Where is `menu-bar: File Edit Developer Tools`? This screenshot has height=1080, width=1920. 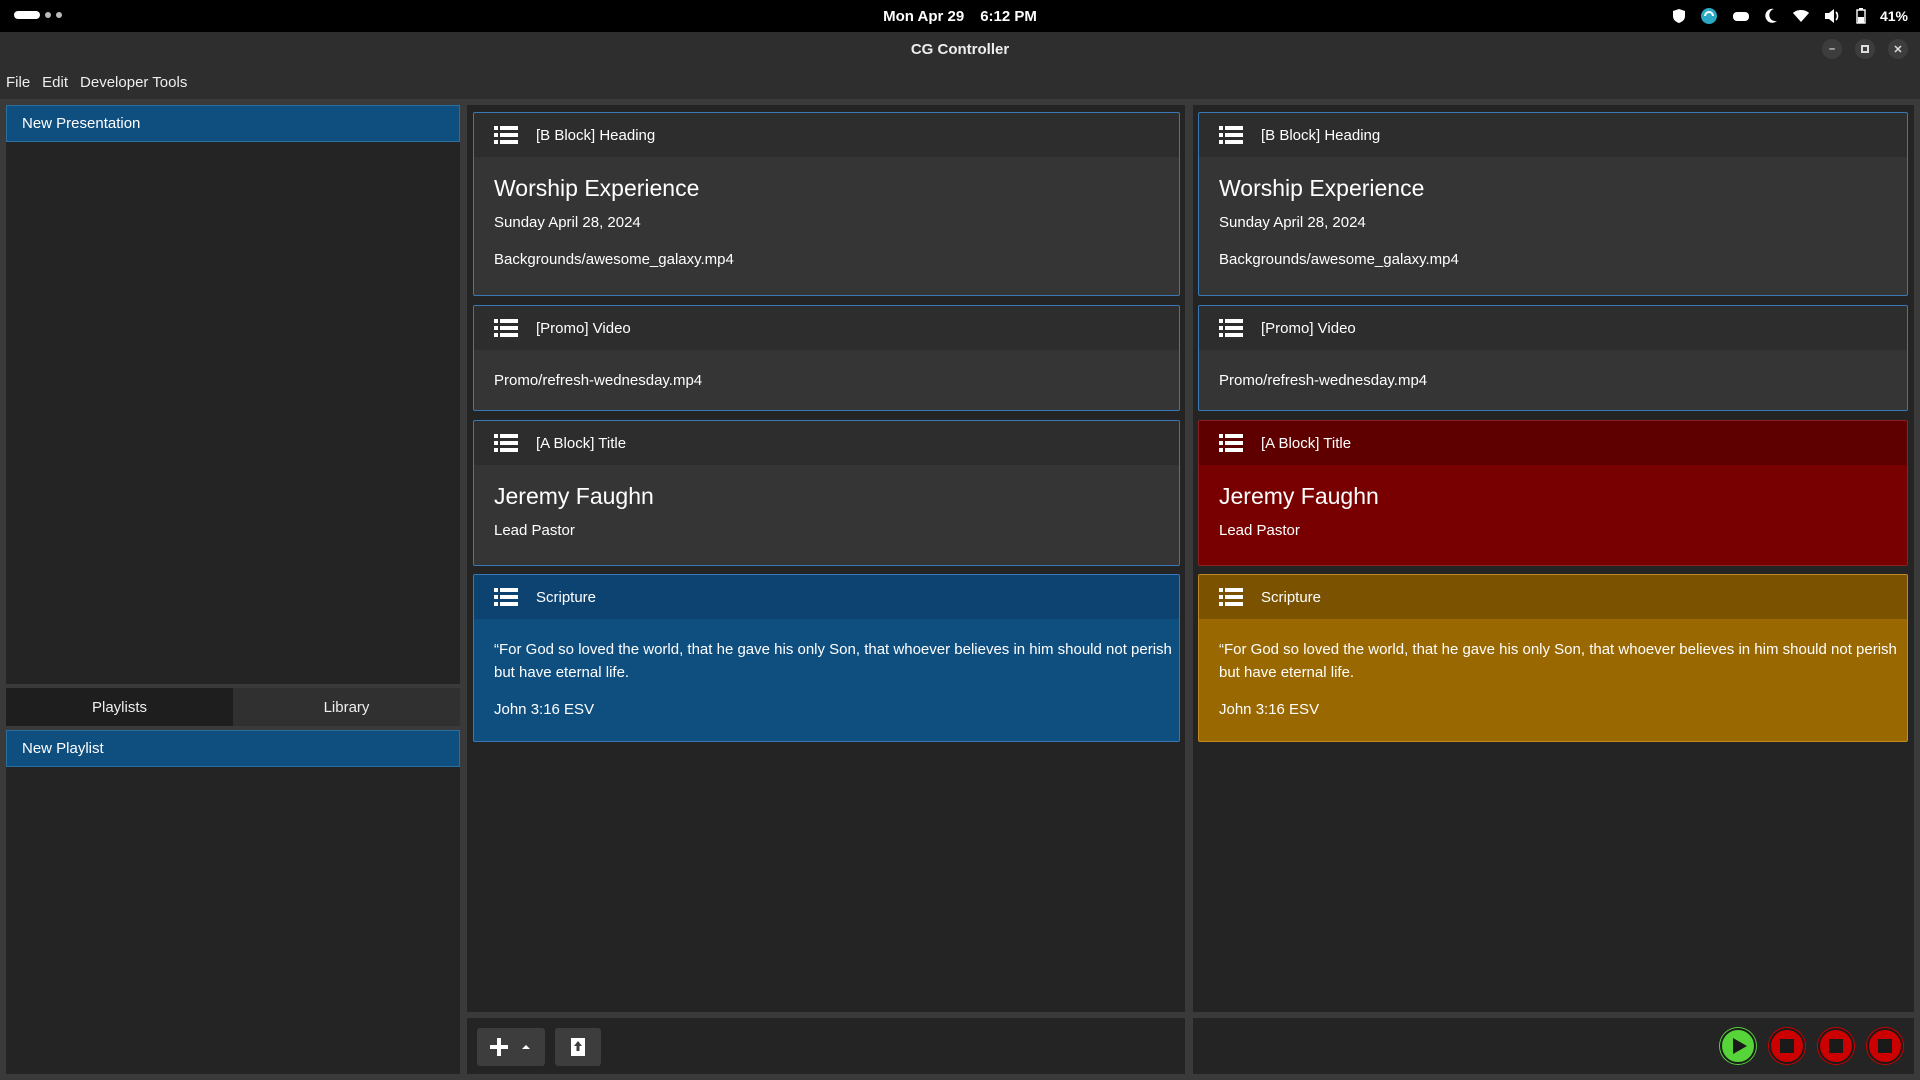
menu-bar: File Edit Developer Tools is located at coordinates (960, 82).